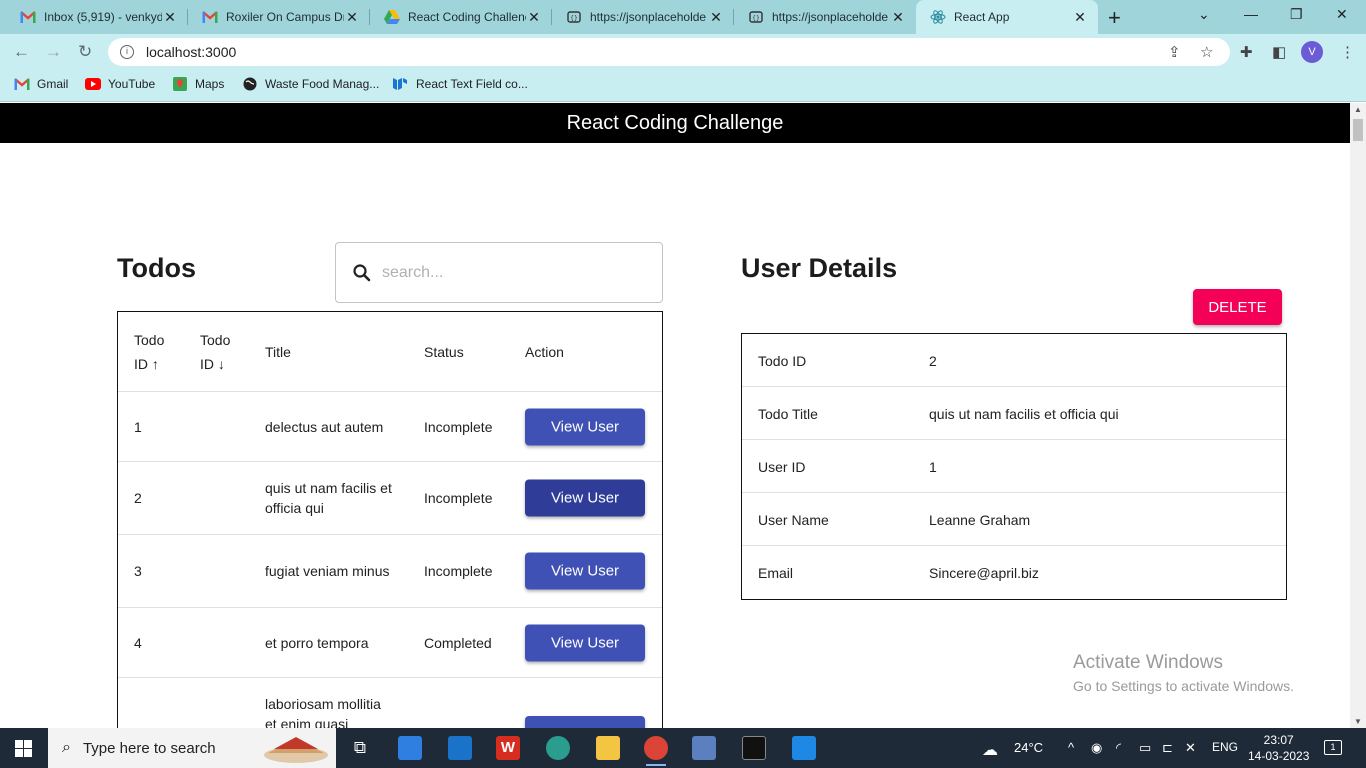  I want to click on address-text: localhost:3000, so click(191, 52).